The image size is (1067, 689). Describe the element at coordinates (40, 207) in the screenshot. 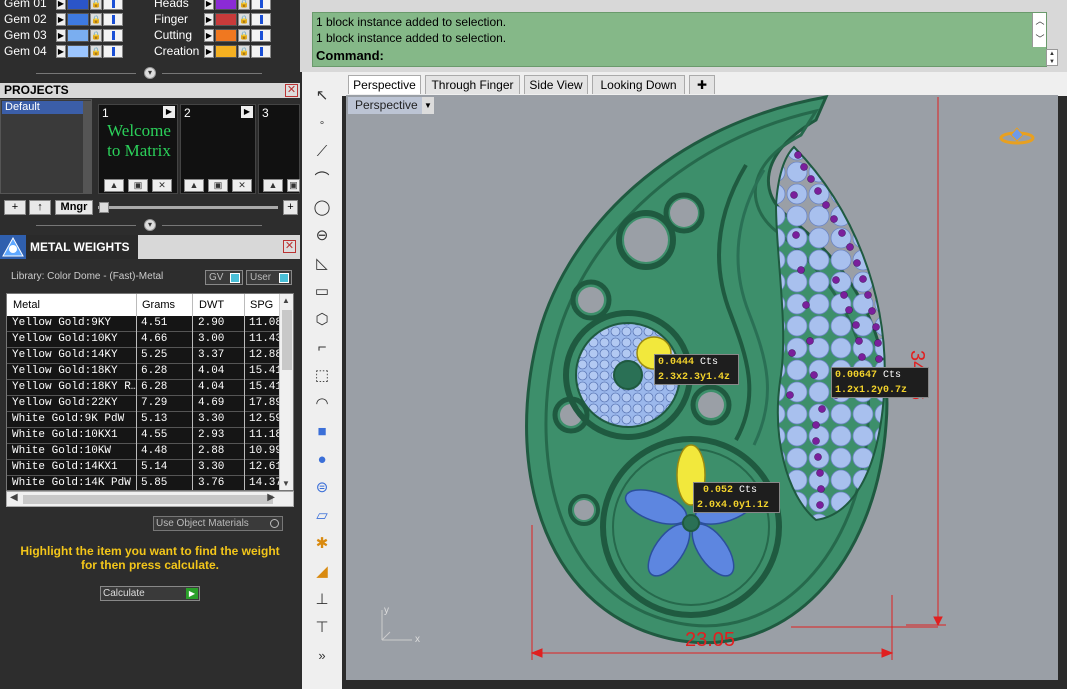

I see `project-up-button: ↑` at that location.